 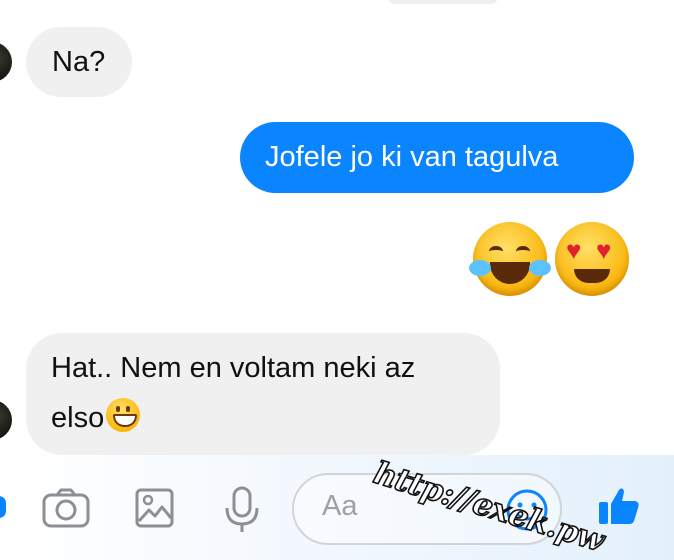 What do you see at coordinates (510, 259) in the screenshot?
I see `face-with-tears-of-joy-icon` at bounding box center [510, 259].